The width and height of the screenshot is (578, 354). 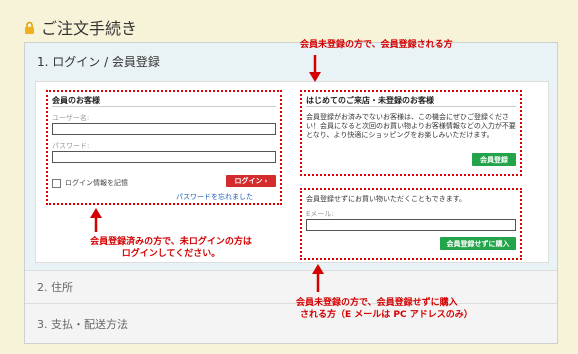 I want to click on annotation-login-line2: ログインしてください。, so click(x=171, y=254).